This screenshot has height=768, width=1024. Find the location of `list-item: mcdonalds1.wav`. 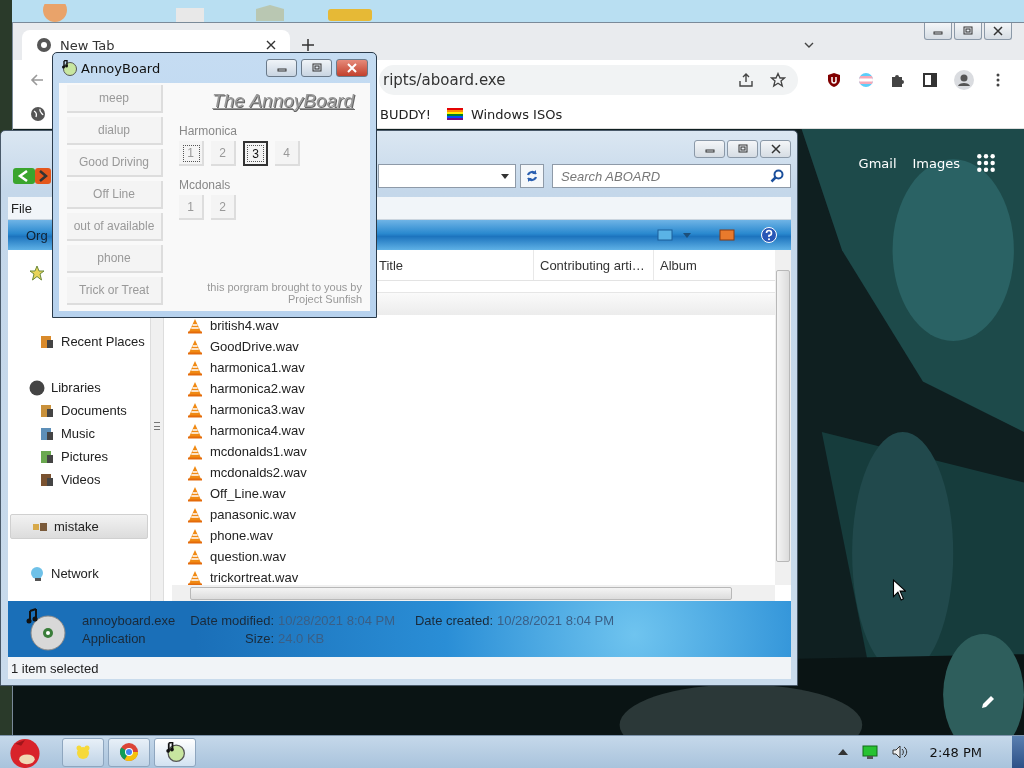

list-item: mcdonalds1.wav is located at coordinates (481, 451).